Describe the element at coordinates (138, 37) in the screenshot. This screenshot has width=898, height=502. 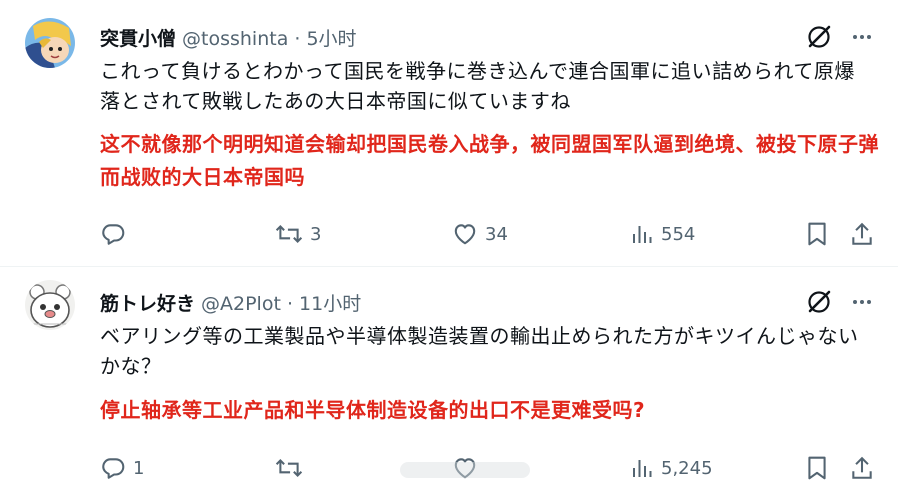
I see `author-name: 突貫小僧` at that location.